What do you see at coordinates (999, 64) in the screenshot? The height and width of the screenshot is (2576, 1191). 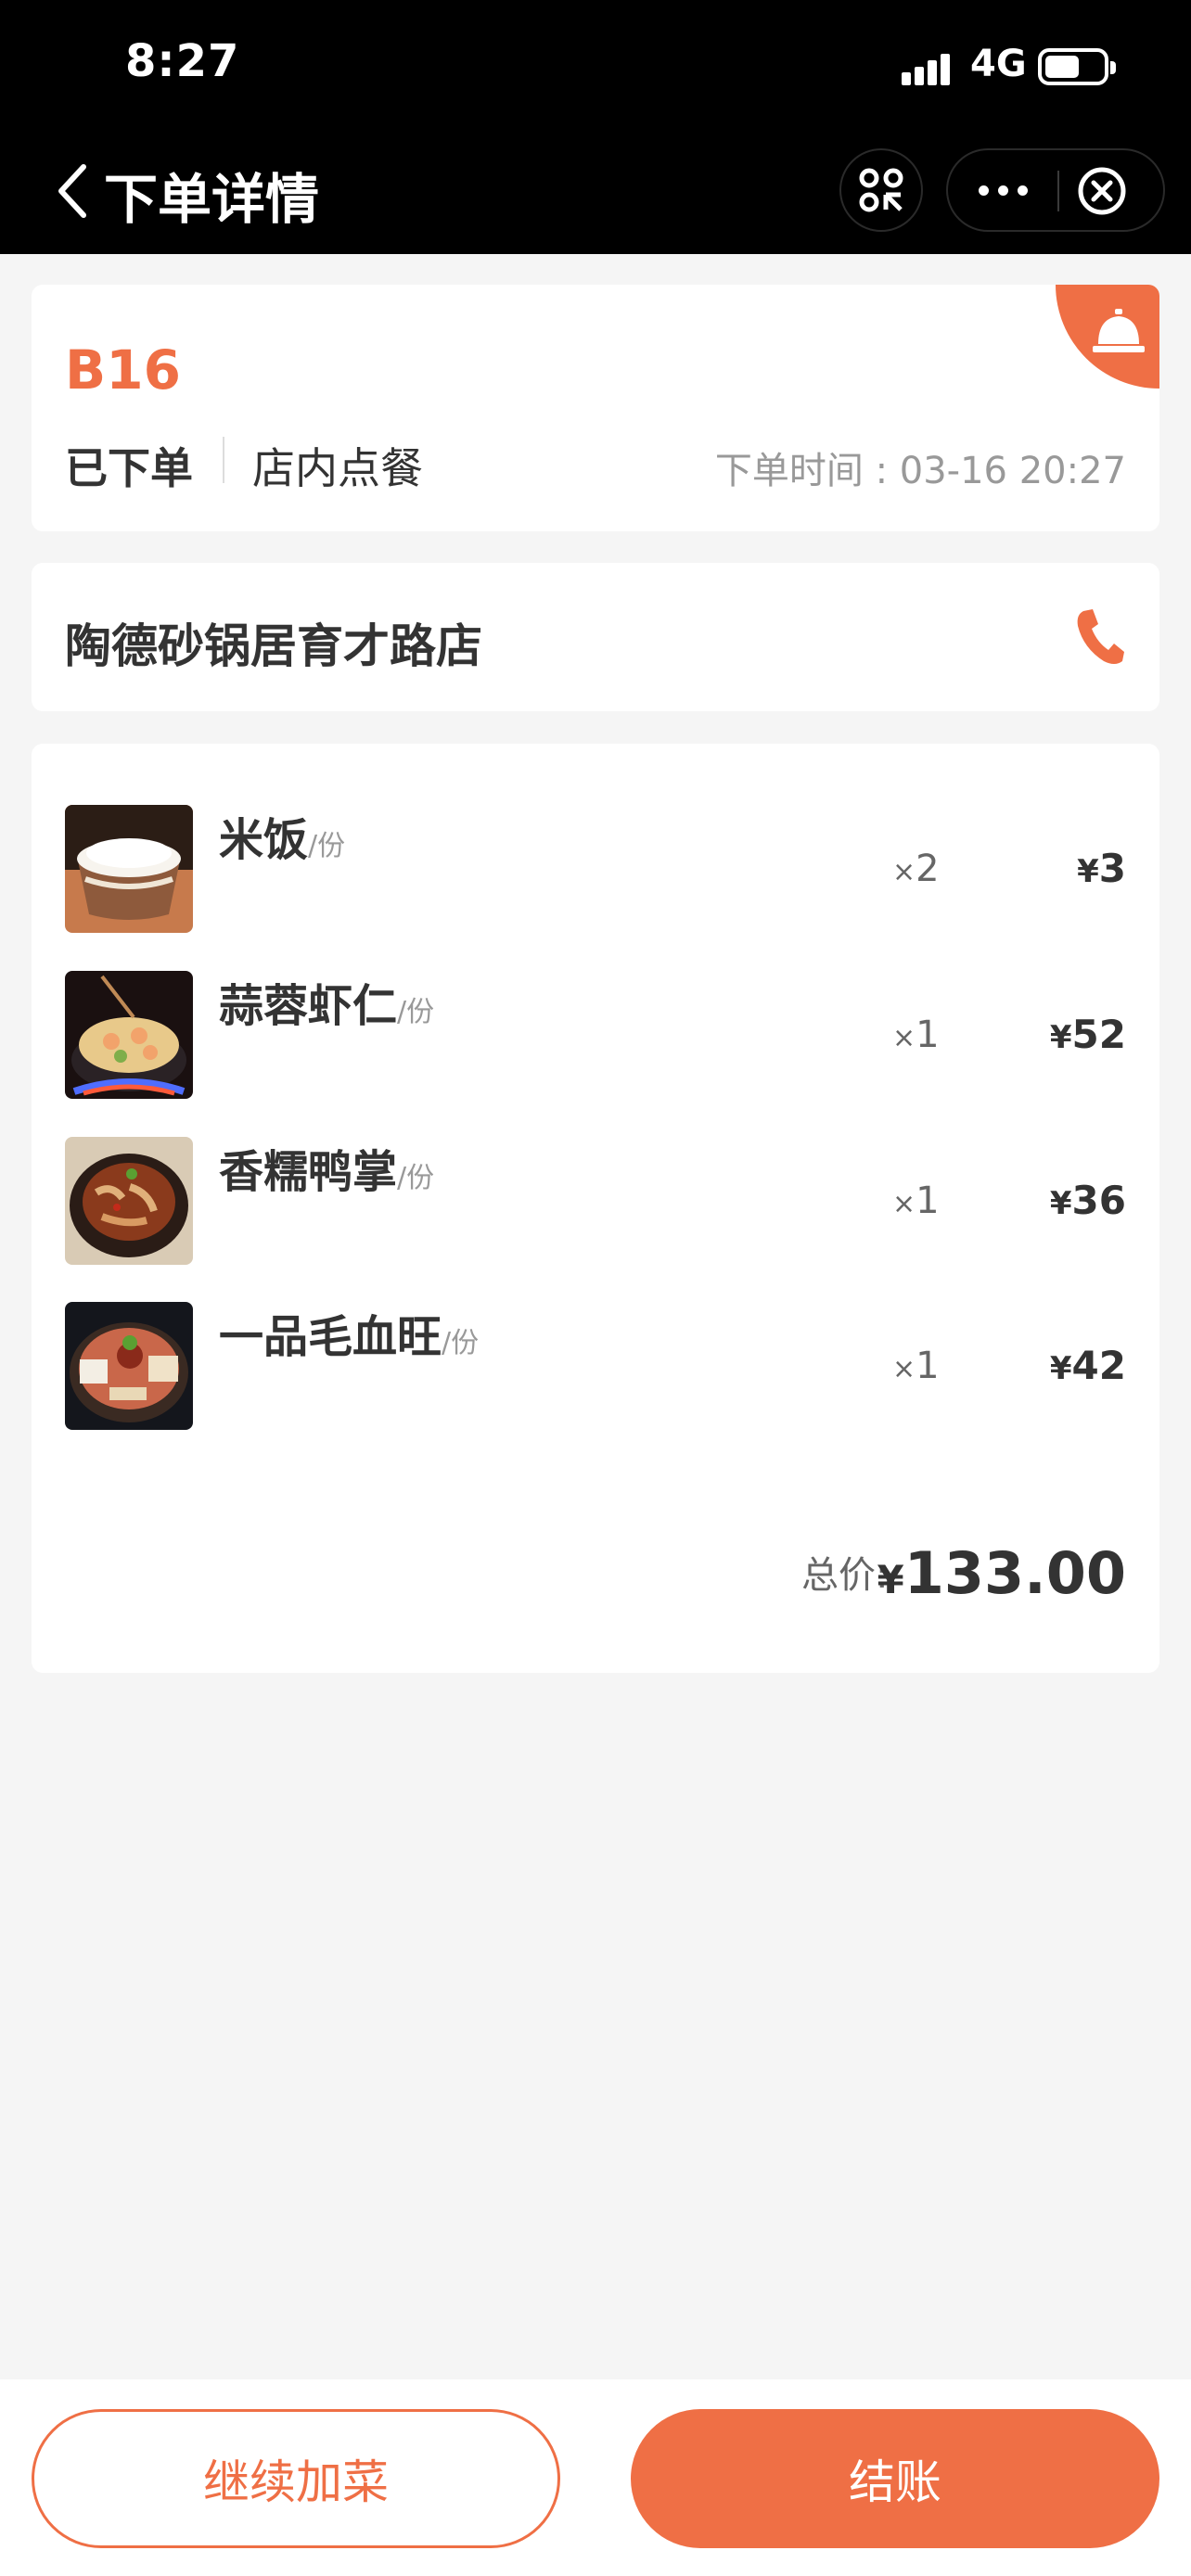 I see `network-type: 4G` at bounding box center [999, 64].